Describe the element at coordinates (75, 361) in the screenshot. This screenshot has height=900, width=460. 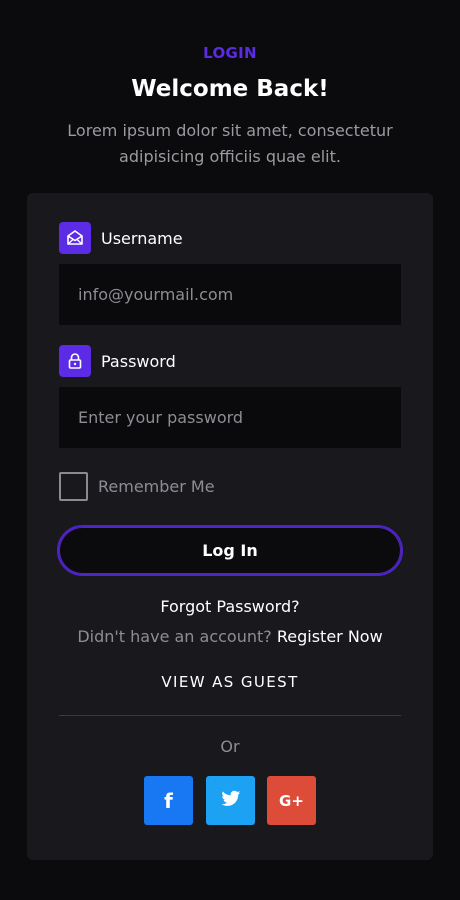
I see `lock-icon` at that location.